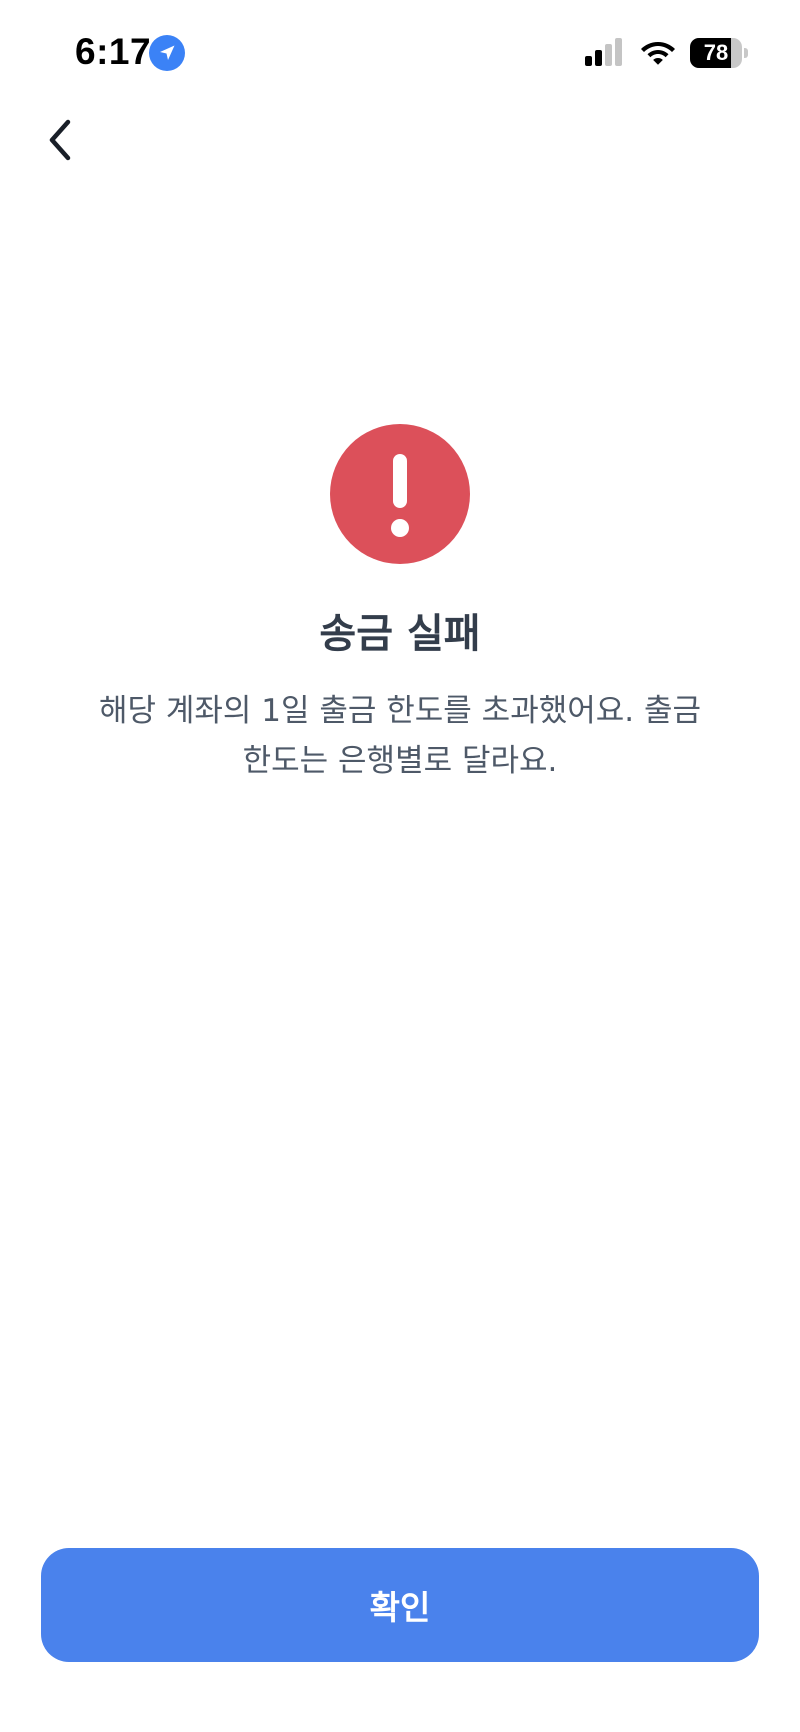  I want to click on wifi-icon, so click(658, 53).